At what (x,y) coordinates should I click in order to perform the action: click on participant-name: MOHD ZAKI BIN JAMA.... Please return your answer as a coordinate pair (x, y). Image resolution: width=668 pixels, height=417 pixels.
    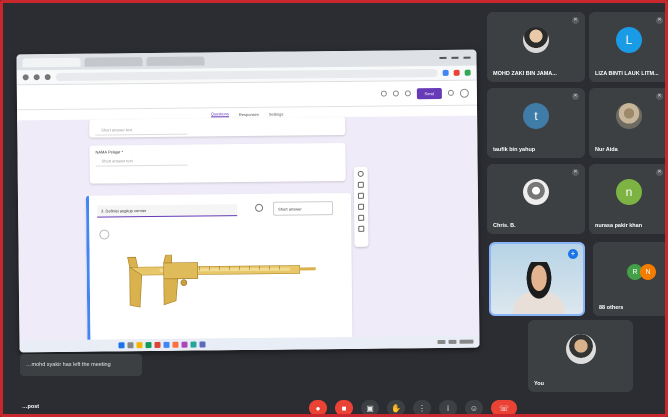
    Looking at the image, I should click on (525, 74).